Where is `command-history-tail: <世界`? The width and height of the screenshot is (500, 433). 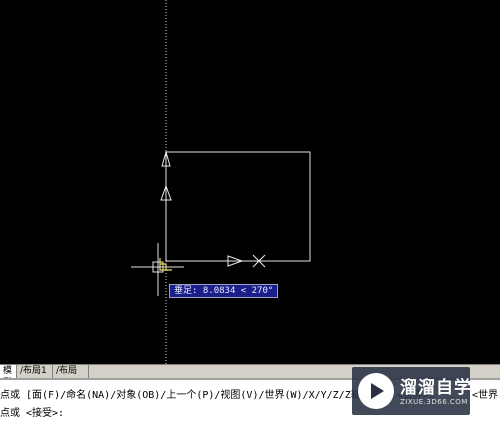 command-history-tail: <世界 is located at coordinates (486, 396).